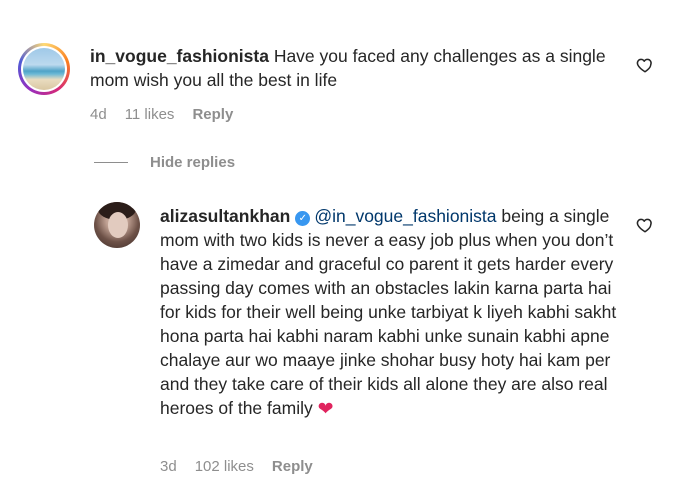 This screenshot has width=680, height=480. I want to click on avatar-face, so click(118, 225).